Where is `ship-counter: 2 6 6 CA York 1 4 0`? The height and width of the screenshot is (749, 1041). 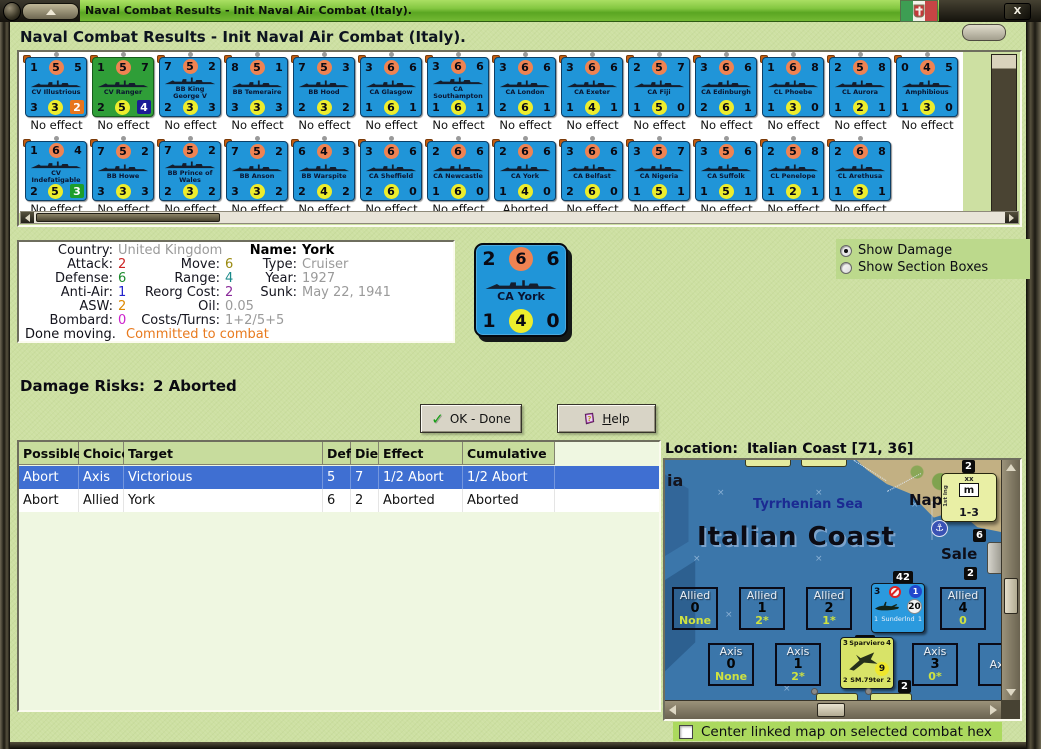
ship-counter: 2 6 6 CA York 1 4 0 is located at coordinates (525, 171).